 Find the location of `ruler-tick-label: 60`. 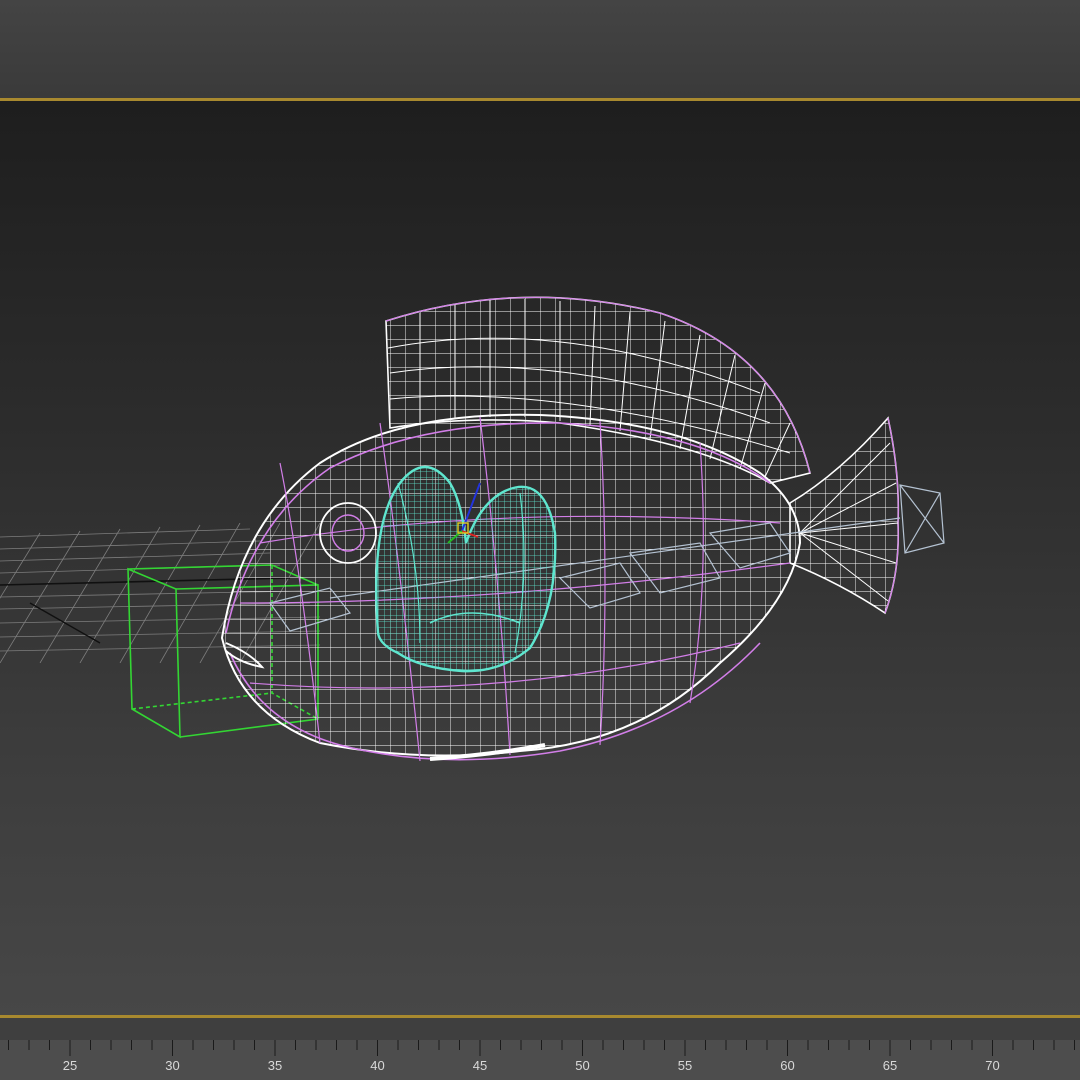

ruler-tick-label: 60 is located at coordinates (787, 1065).